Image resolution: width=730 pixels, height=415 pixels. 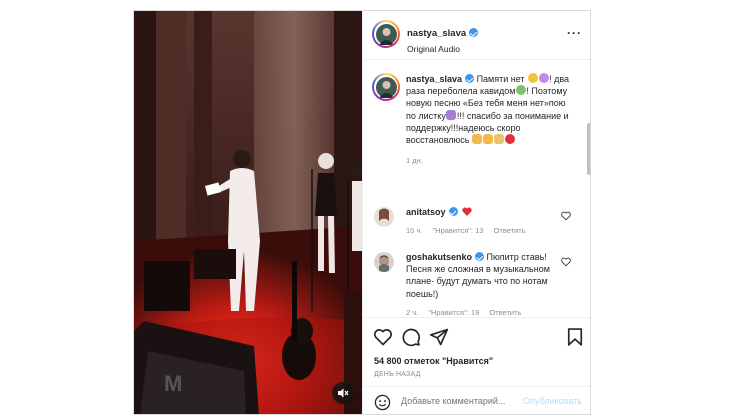 I want to click on author-username: nastya_slava, so click(x=436, y=33).